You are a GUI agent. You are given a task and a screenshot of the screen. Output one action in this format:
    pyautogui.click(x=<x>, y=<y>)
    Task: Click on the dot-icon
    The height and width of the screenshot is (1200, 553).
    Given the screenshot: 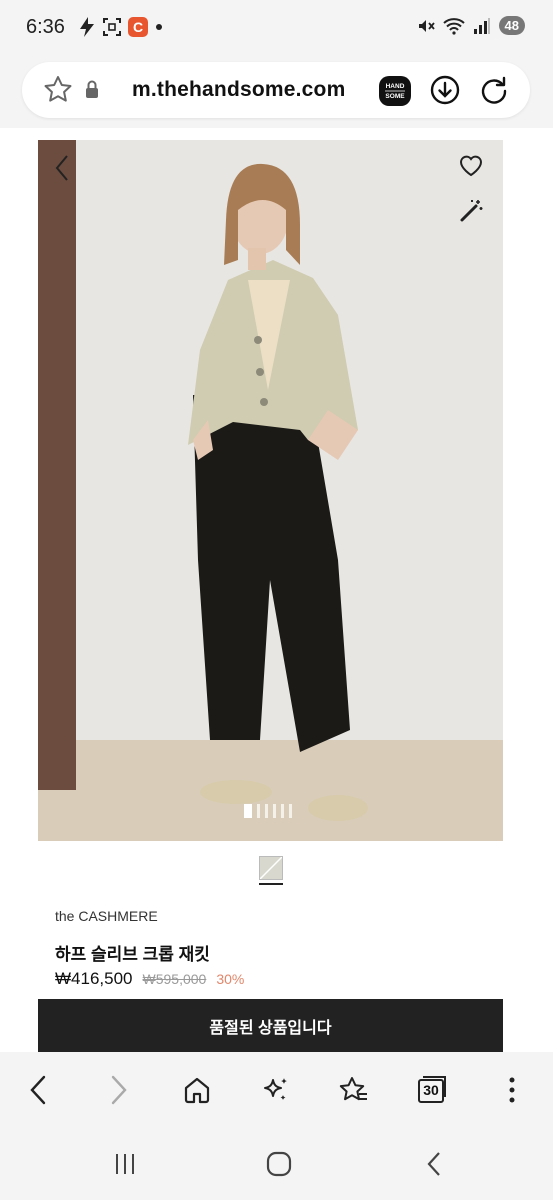 What is the action you would take?
    pyautogui.click(x=159, y=27)
    